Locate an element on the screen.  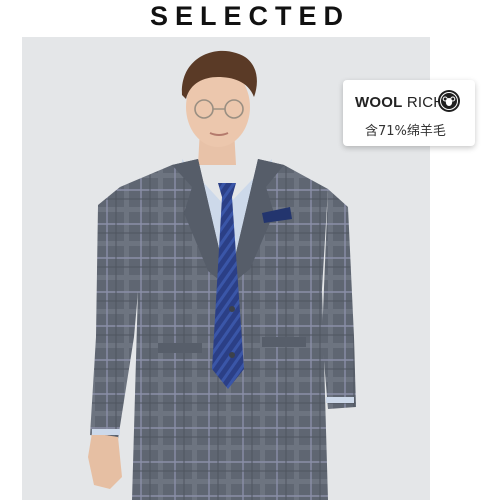
badge-title: WOOL RICH is located at coordinates (399, 102).